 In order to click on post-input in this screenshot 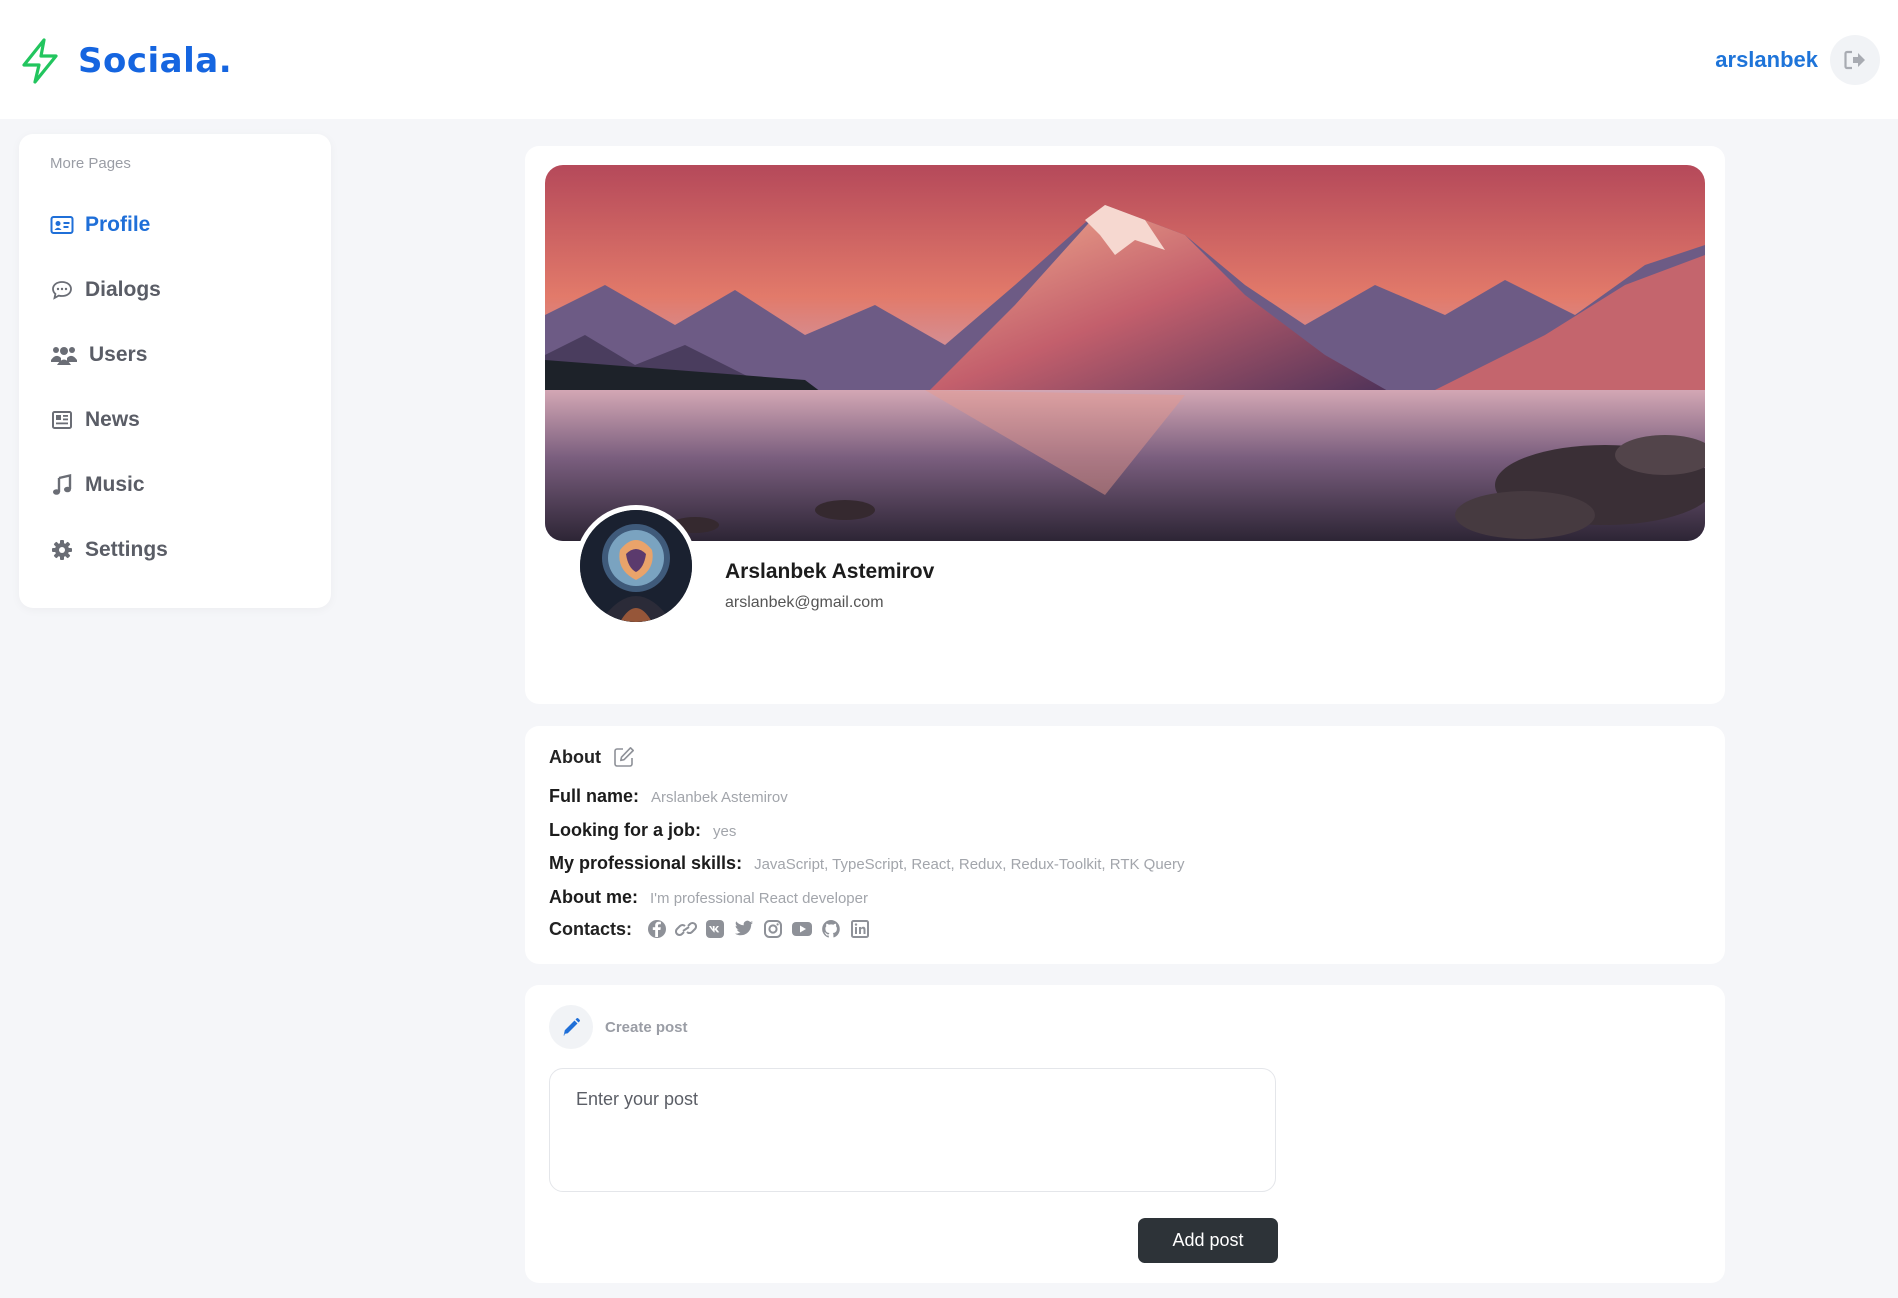, I will do `click(912, 1130)`.